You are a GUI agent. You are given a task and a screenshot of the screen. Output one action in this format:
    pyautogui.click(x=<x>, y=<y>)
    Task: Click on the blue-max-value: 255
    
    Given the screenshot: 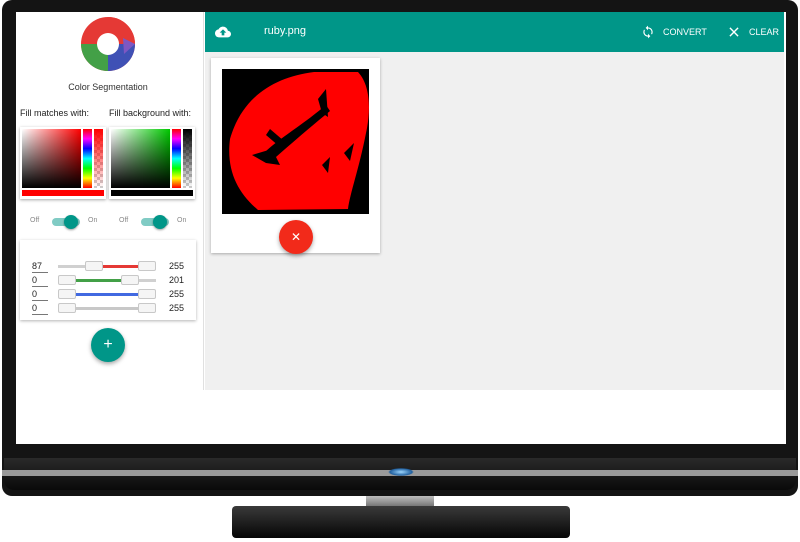 What is the action you would take?
    pyautogui.click(x=176, y=294)
    